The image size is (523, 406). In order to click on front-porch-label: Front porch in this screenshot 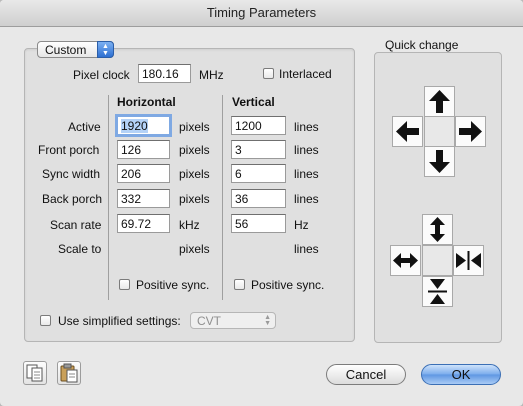, I will do `click(69, 150)`.